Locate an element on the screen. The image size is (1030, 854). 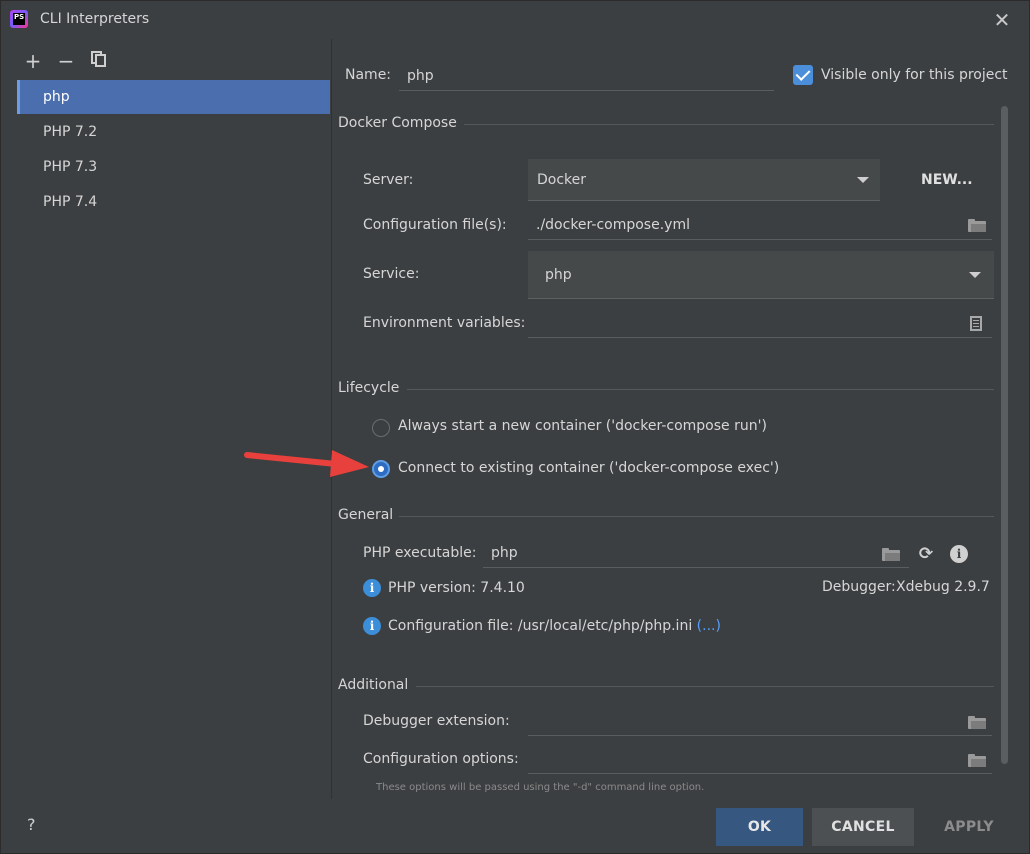
config-options-label: Configuration options: is located at coordinates (441, 759).